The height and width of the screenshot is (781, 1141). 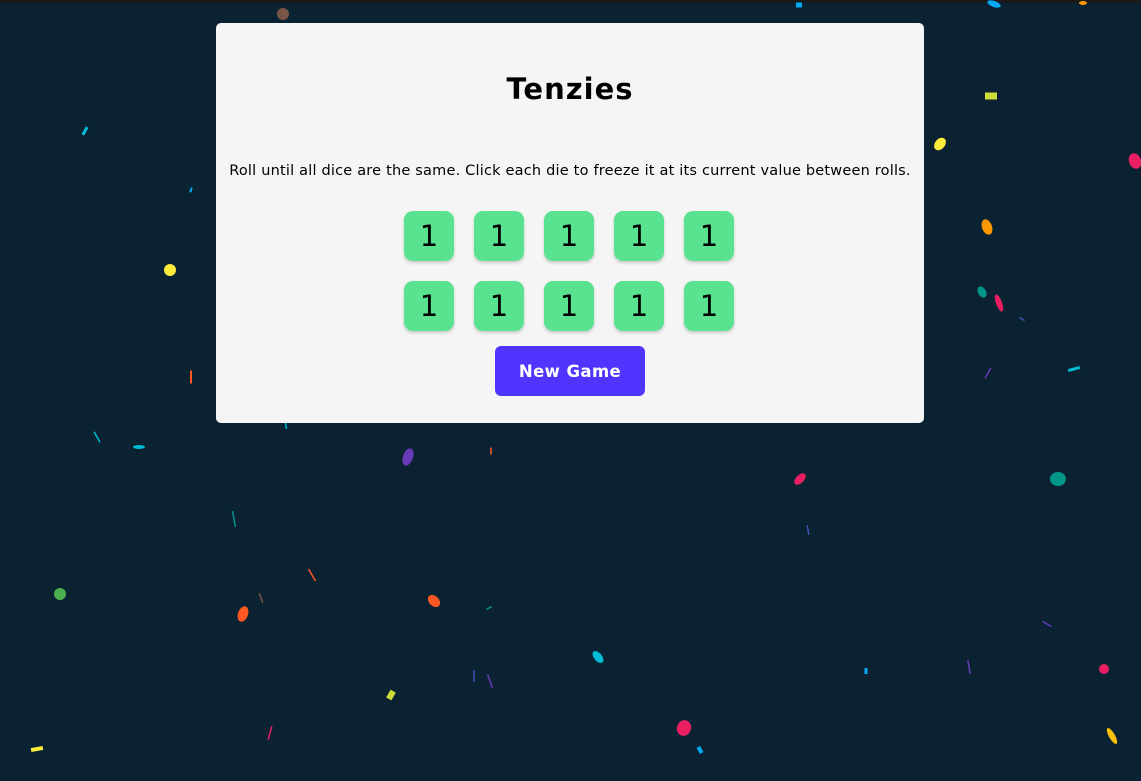 I want to click on page-title: Tenzies, so click(x=570, y=89).